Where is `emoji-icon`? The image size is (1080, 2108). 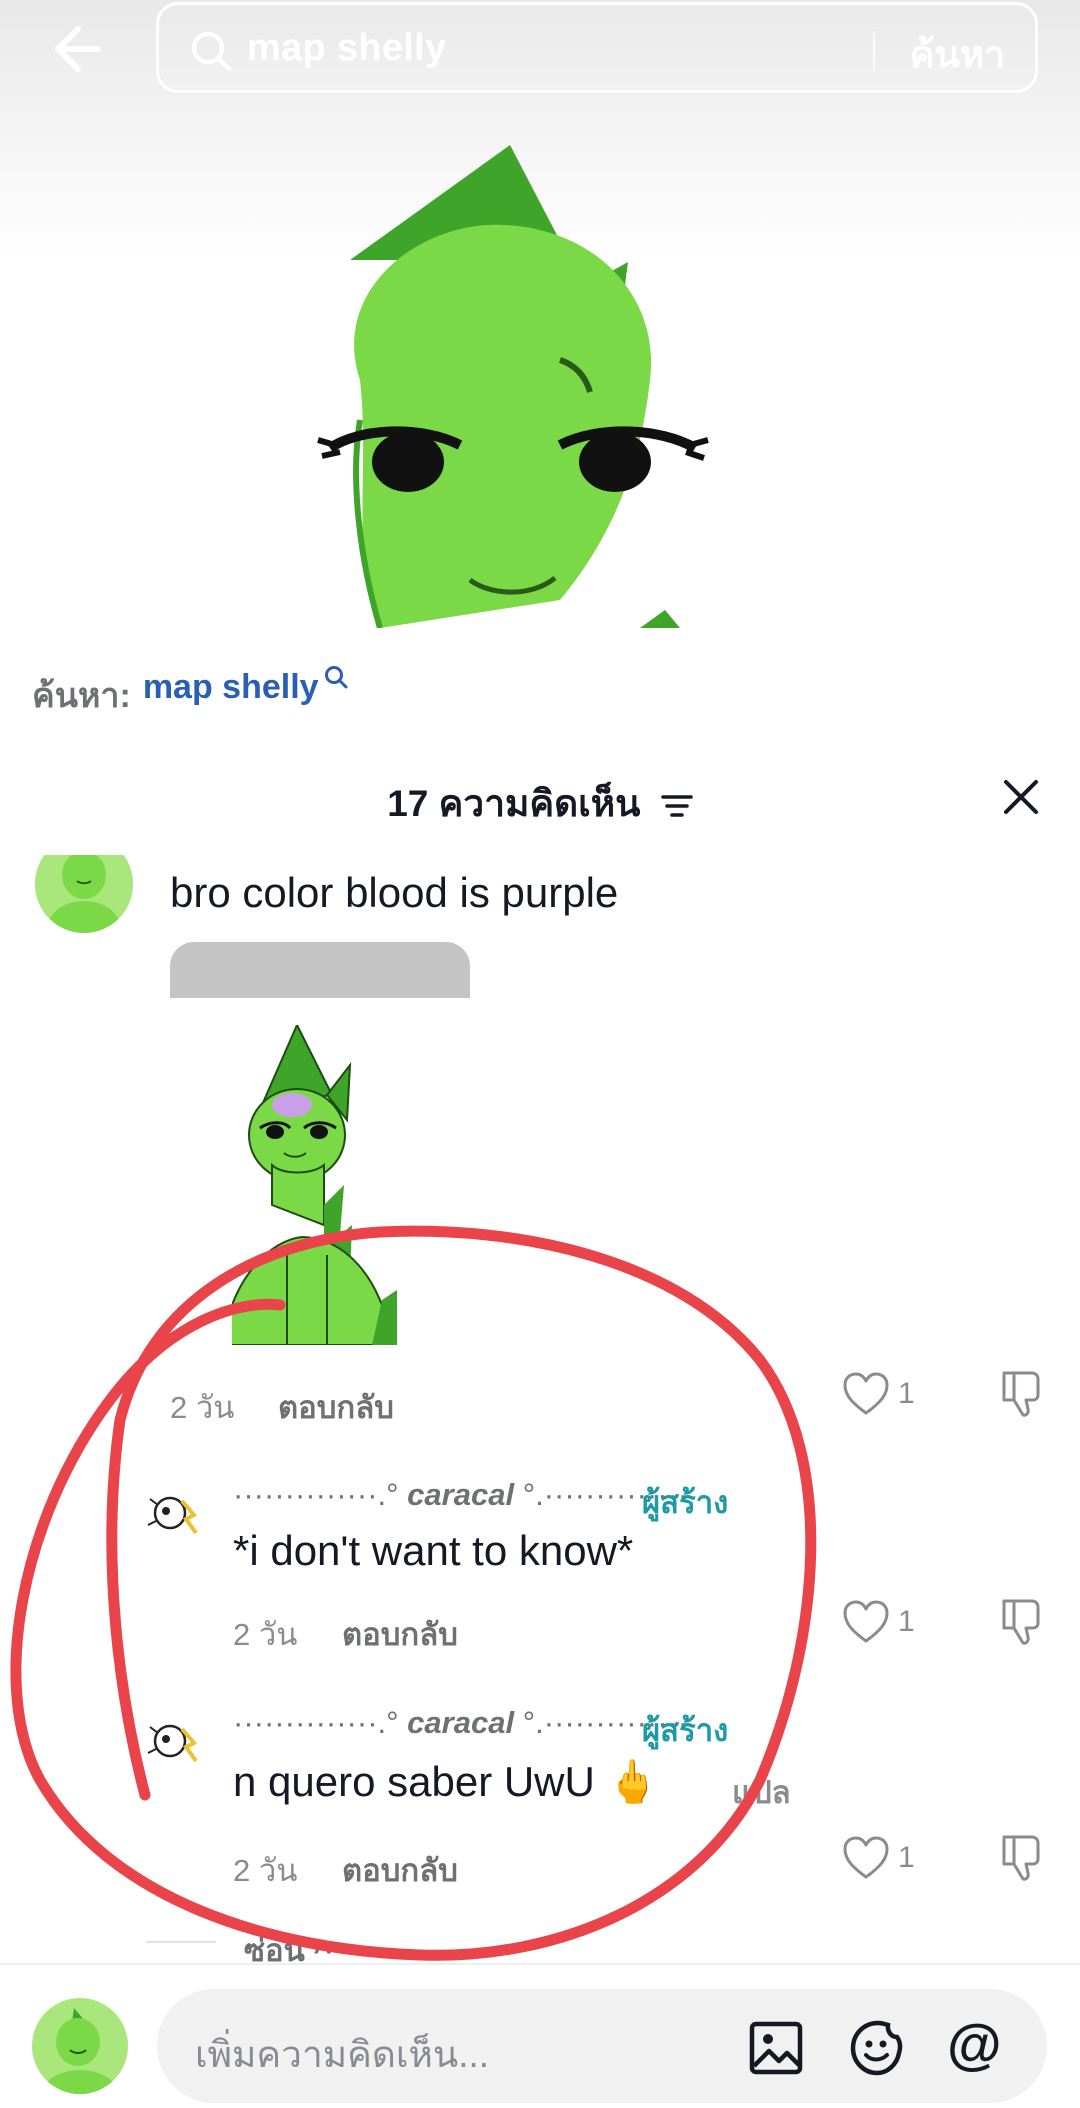 emoji-icon is located at coordinates (876, 2048).